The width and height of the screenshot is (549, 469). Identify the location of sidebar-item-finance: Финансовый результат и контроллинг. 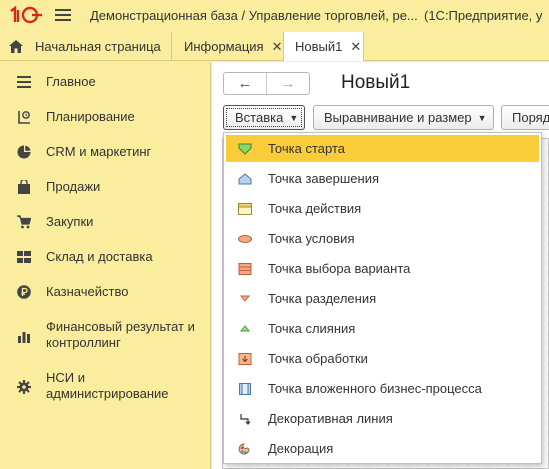
(105, 335).